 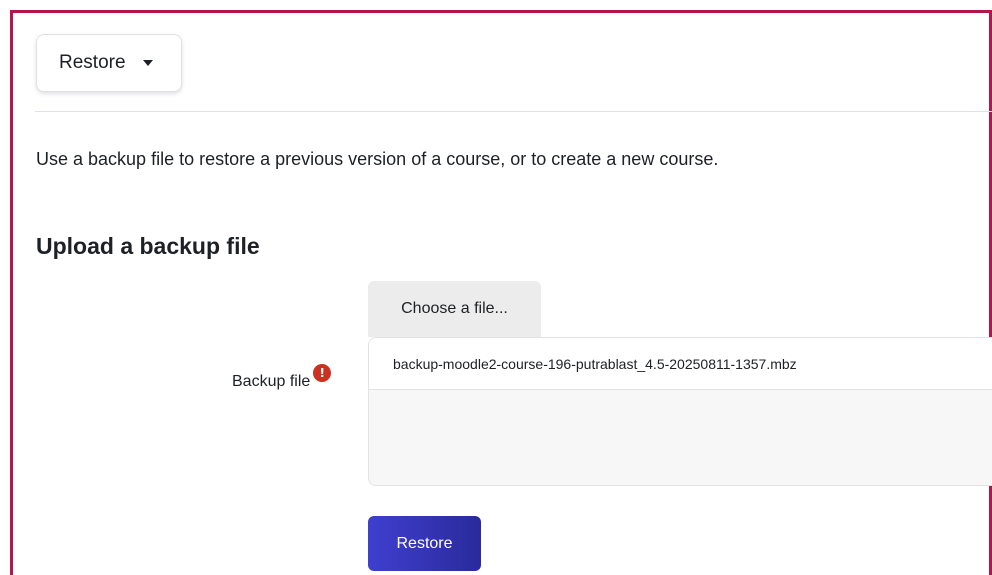 What do you see at coordinates (322, 373) in the screenshot?
I see `required-icon: !` at bounding box center [322, 373].